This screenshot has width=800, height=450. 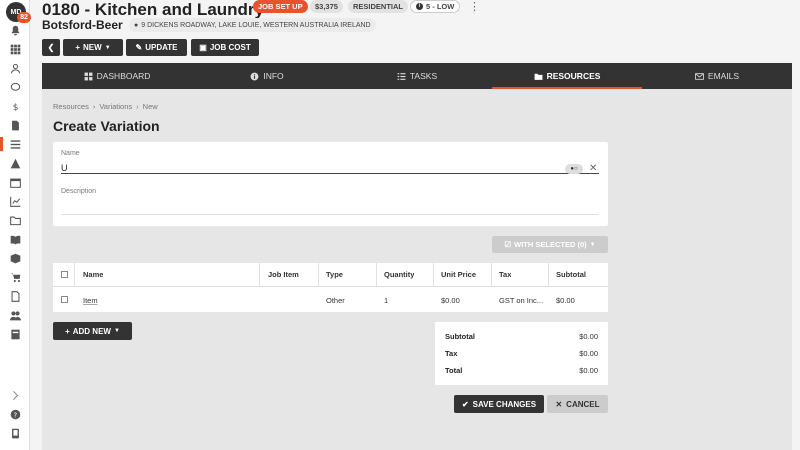 What do you see at coordinates (15, 68) in the screenshot?
I see `user-icon` at bounding box center [15, 68].